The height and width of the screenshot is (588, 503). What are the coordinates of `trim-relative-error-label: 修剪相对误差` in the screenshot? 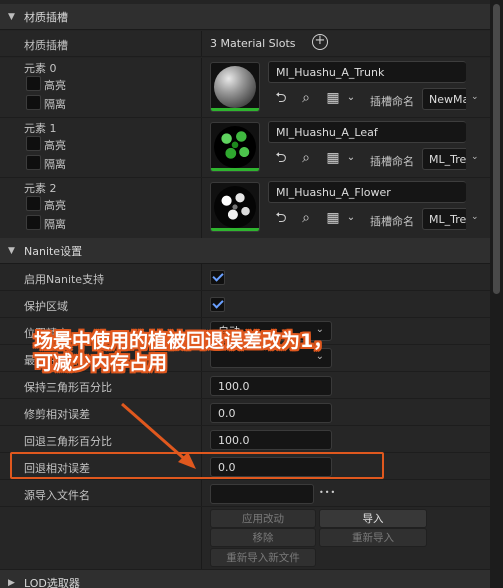 It's located at (57, 414).